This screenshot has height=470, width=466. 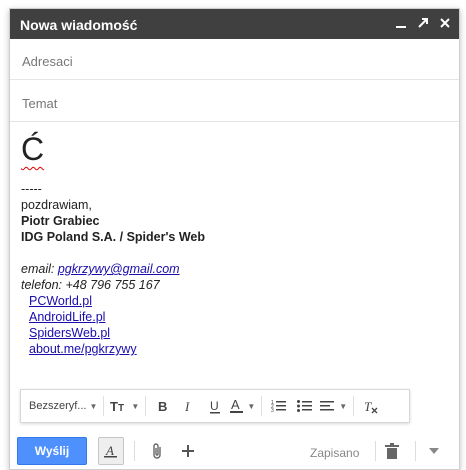 What do you see at coordinates (234, 24) in the screenshot?
I see `compose-titlebar: Nowa wiadomość` at bounding box center [234, 24].